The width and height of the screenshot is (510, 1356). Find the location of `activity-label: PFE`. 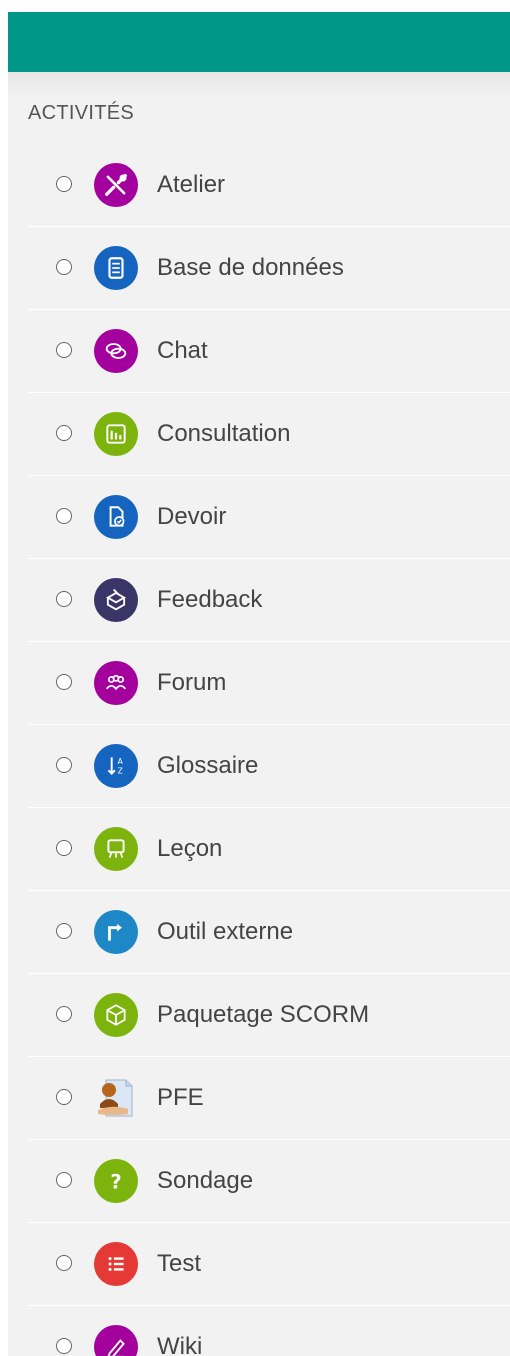

activity-label: PFE is located at coordinates (180, 1097).